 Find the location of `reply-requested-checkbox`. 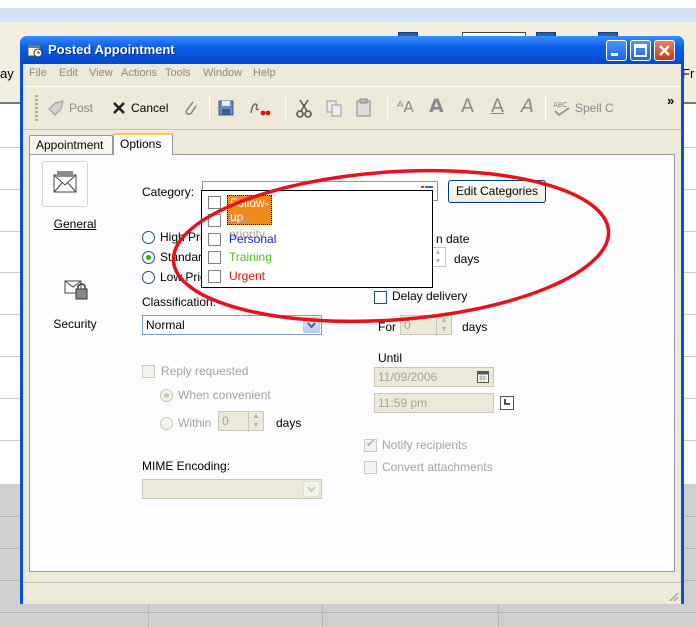

reply-requested-checkbox is located at coordinates (148, 371).